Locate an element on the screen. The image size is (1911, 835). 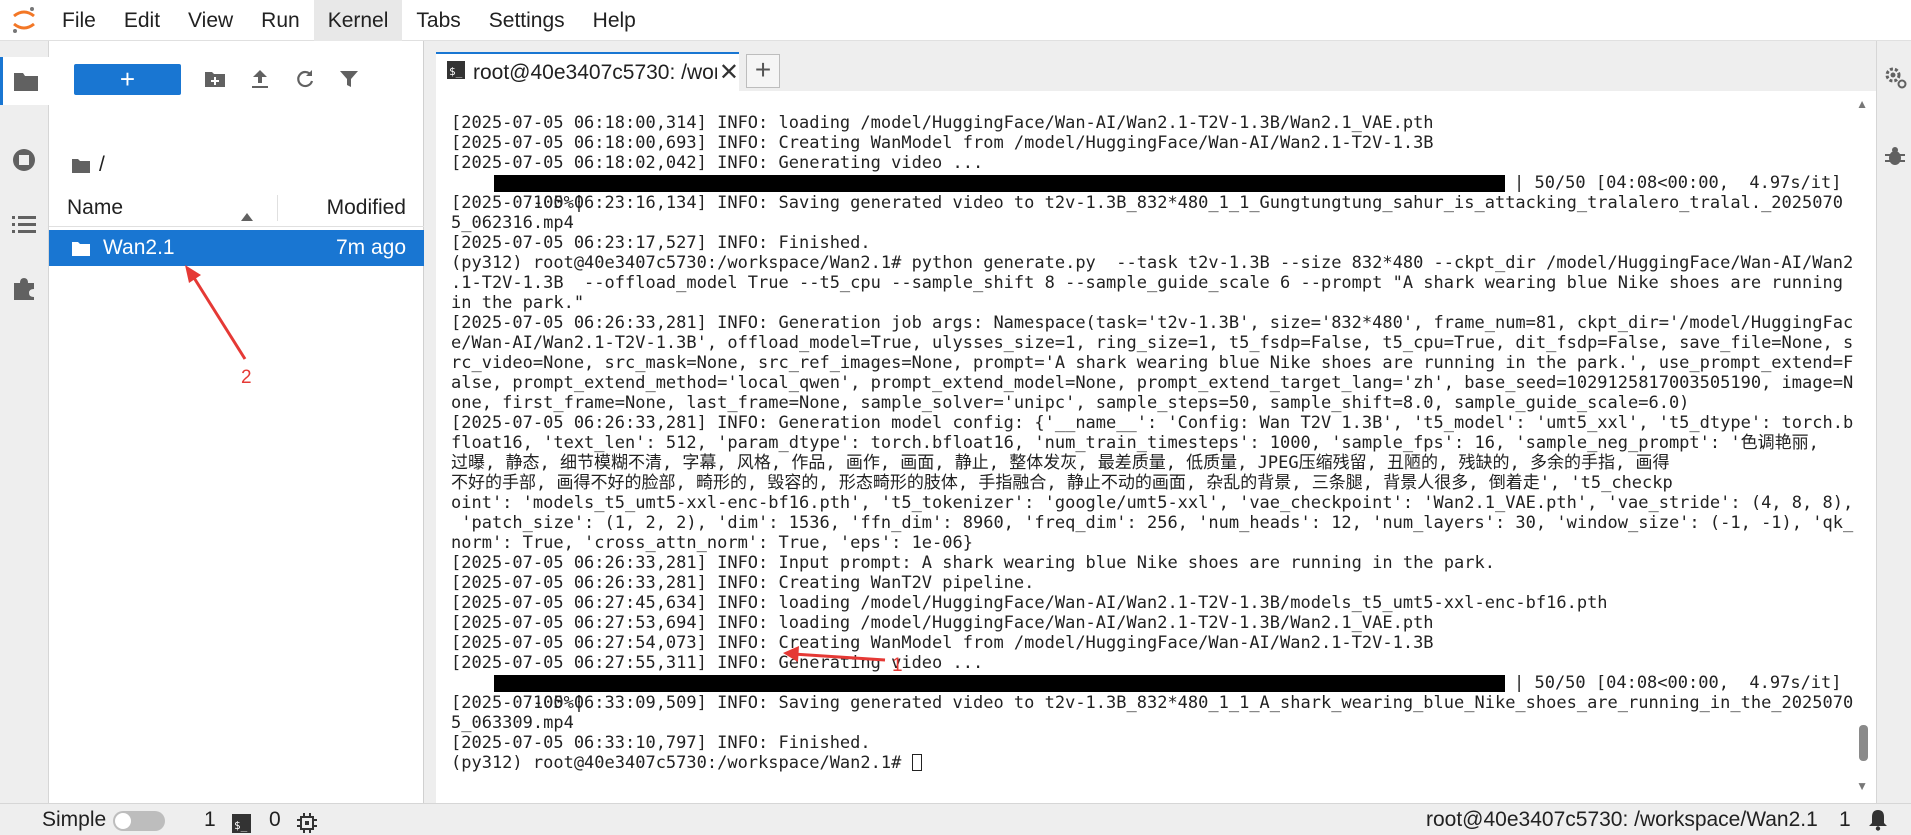
tab-terminal: $_ root@40e3407c5730: /wor ✕ is located at coordinates (587, 71).